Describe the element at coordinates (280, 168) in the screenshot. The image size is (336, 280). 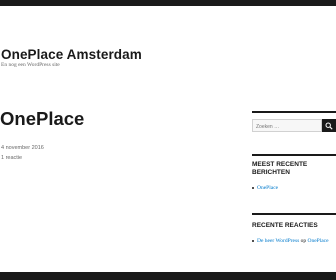
I see `recent-posts-title: Meest recente berichten` at that location.